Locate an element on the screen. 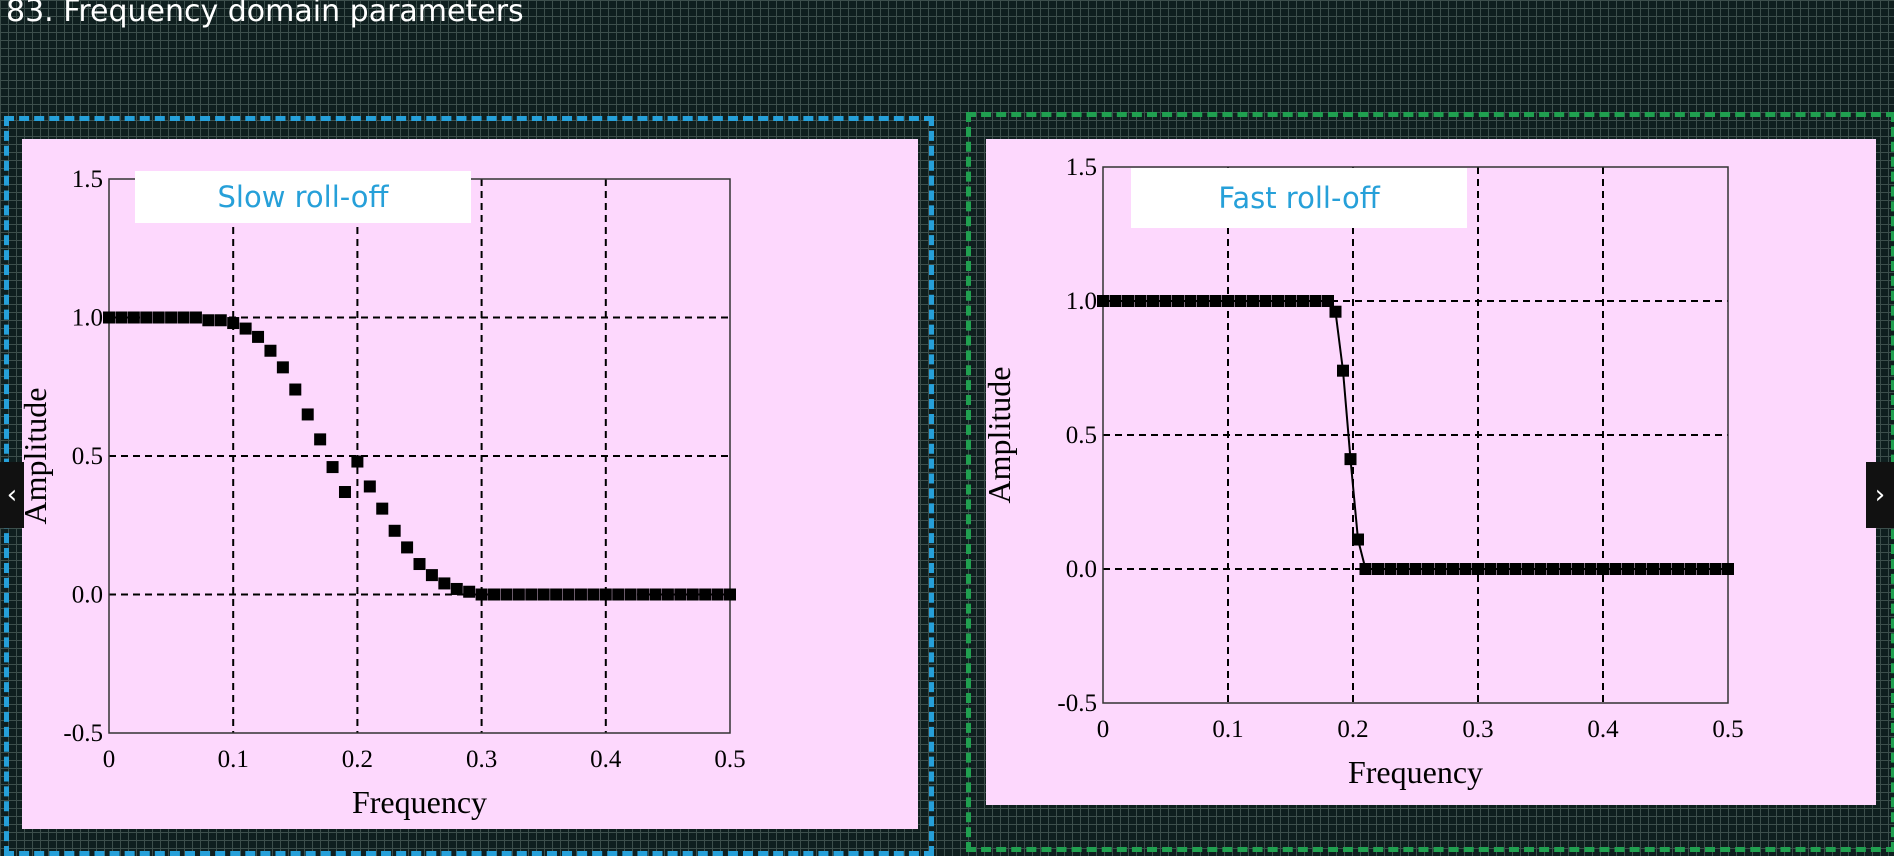 The width and height of the screenshot is (1894, 856). y-tick-label: 0.0 is located at coordinates (87, 595).